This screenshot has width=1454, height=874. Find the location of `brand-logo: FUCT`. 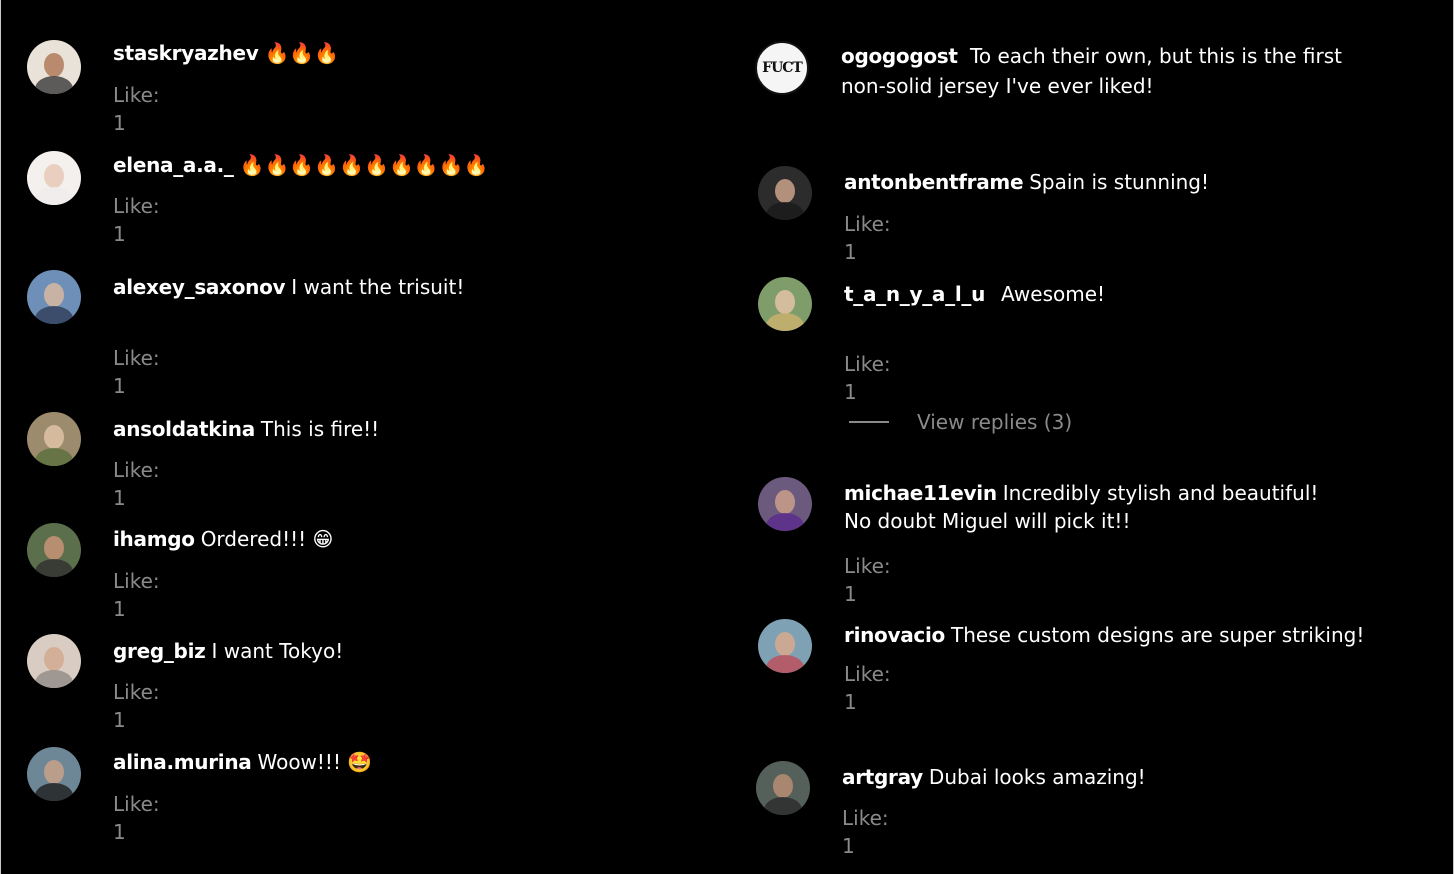

brand-logo: FUCT is located at coordinates (782, 68).